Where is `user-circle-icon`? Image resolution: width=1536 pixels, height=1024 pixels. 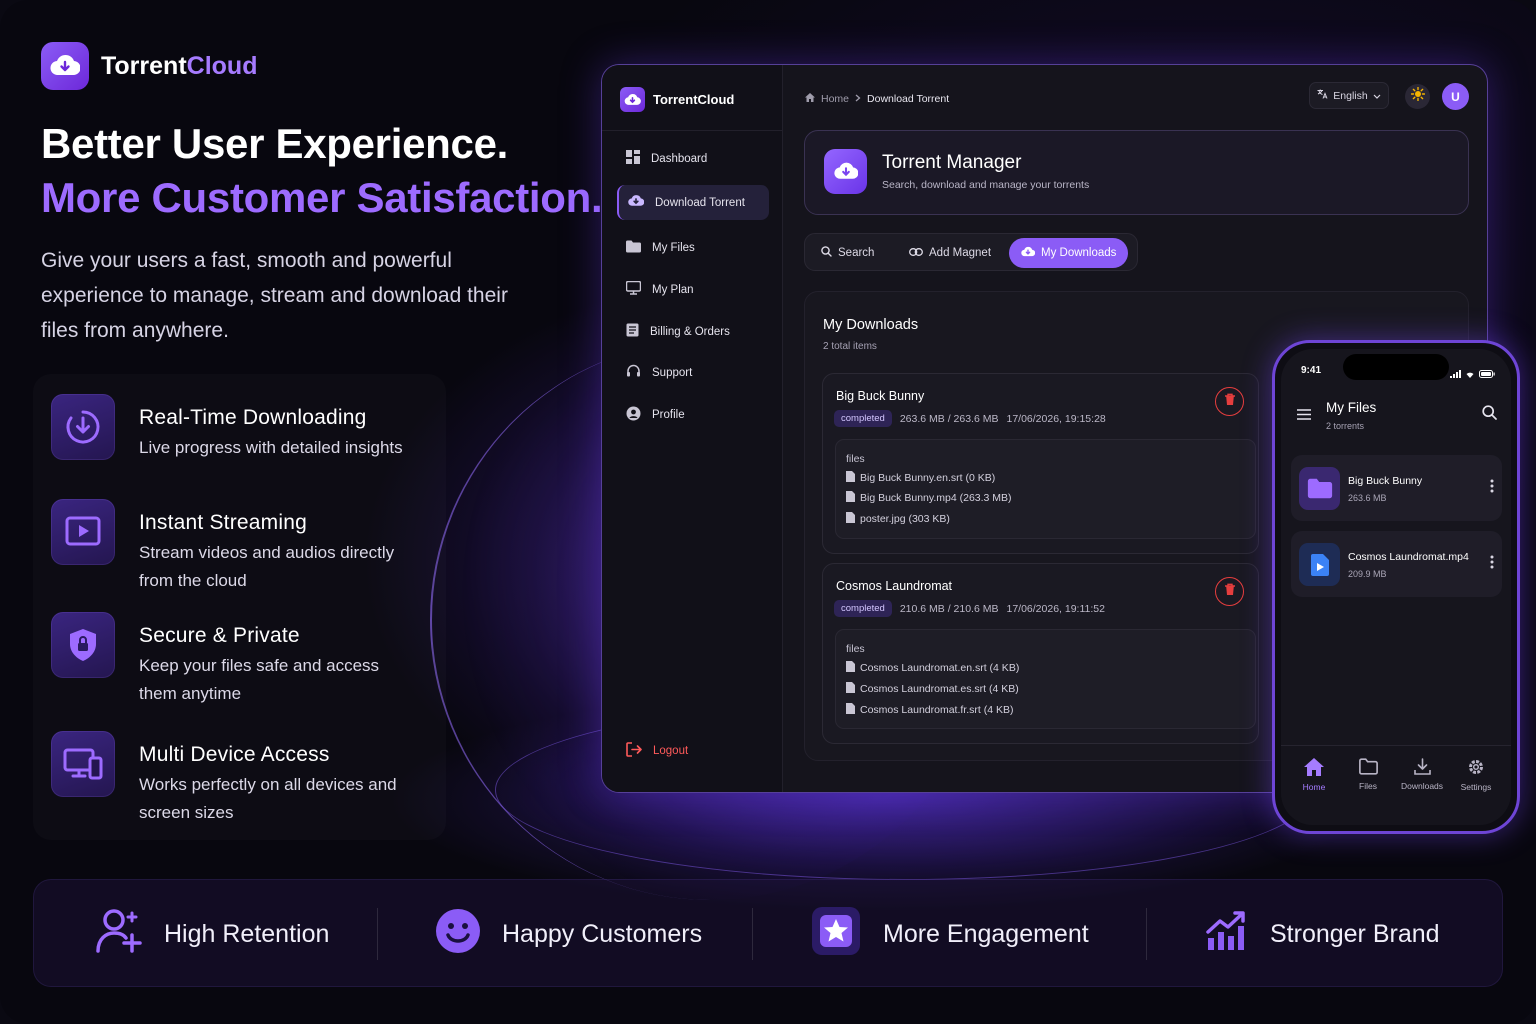 user-circle-icon is located at coordinates (633, 415).